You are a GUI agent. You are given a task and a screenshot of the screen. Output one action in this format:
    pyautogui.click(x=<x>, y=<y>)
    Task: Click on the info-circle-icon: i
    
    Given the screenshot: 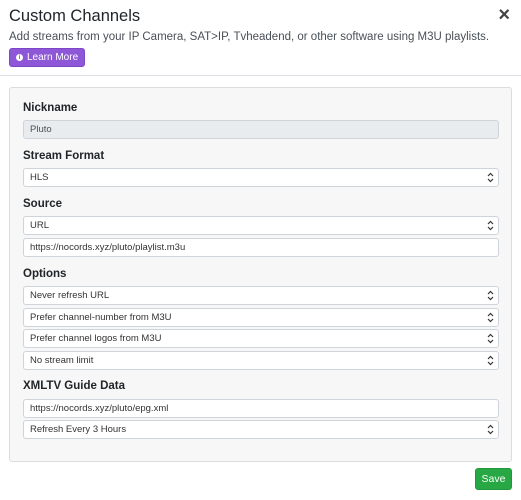 What is the action you would take?
    pyautogui.click(x=19, y=57)
    